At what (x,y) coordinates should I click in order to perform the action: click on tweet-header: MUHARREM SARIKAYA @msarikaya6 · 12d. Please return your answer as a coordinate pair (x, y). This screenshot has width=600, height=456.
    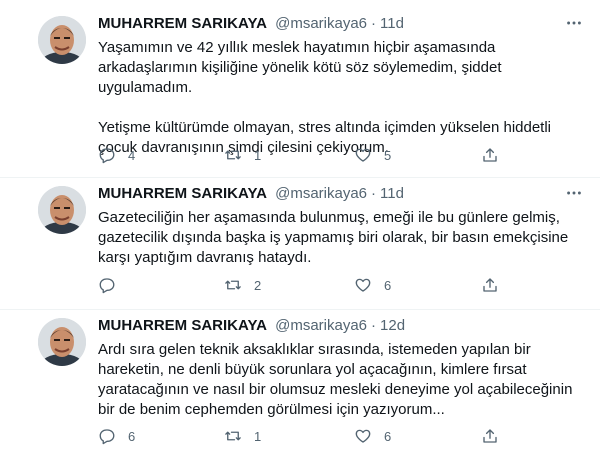
    Looking at the image, I should click on (251, 326).